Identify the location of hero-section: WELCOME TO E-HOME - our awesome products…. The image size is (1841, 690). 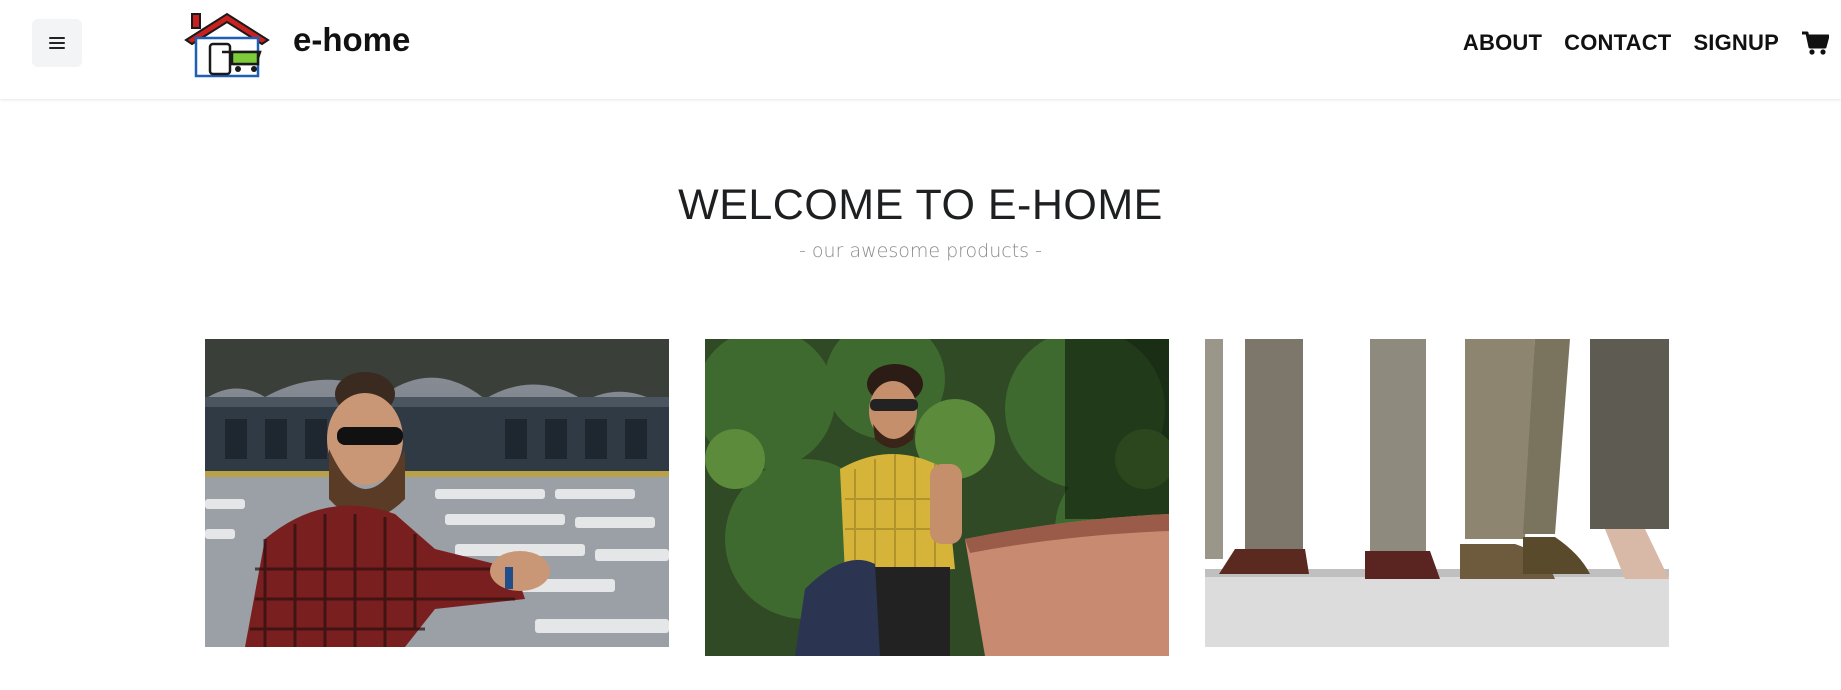
(920, 221).